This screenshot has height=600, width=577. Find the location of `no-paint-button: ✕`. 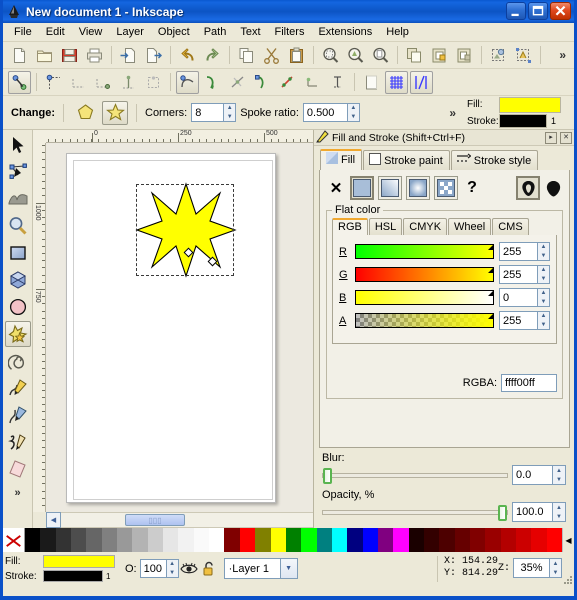

no-paint-button: ✕ is located at coordinates (336, 188).